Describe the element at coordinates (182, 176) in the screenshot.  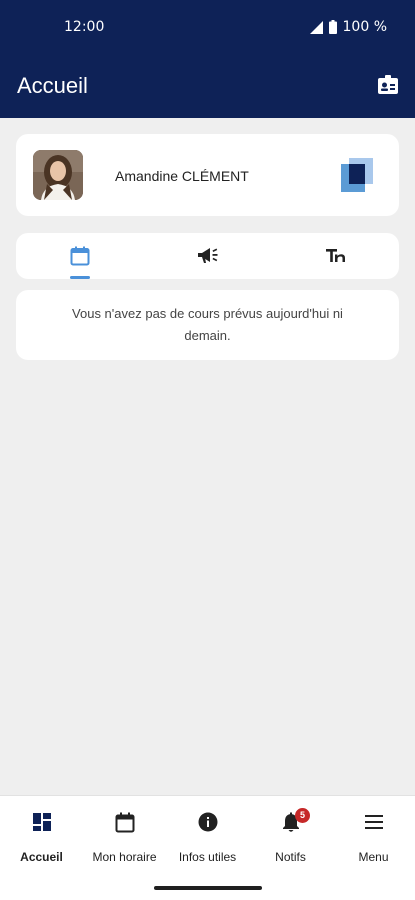
I see `profile-name: Amandine CLÉMENT` at that location.